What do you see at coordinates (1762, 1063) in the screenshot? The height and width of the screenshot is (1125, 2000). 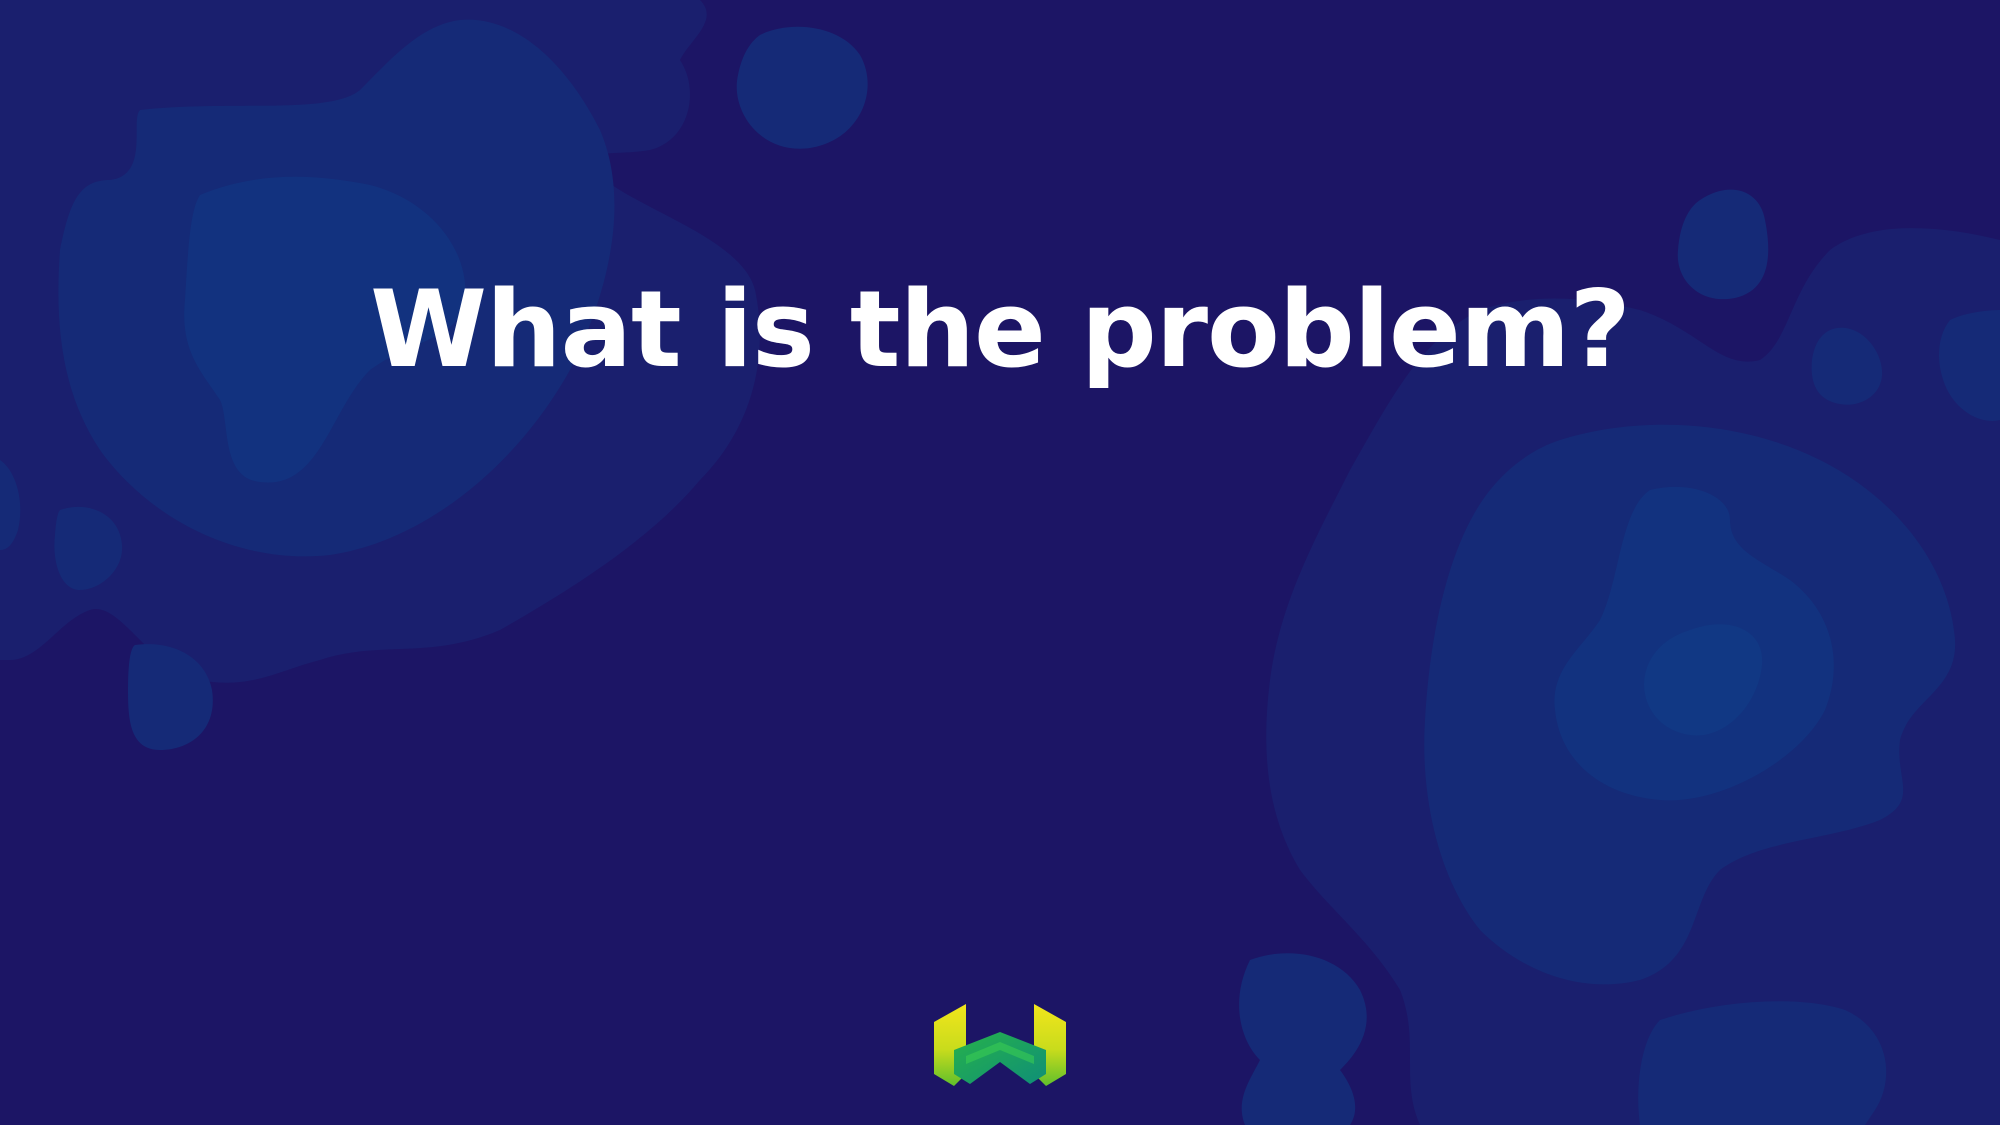 I see `blob-bottom-b` at bounding box center [1762, 1063].